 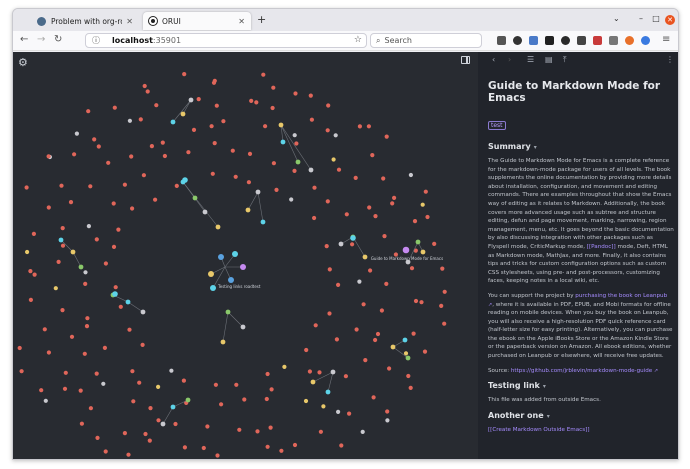 What do you see at coordinates (670, 20) in the screenshot?
I see `close-window-icon: ✕` at bounding box center [670, 20].